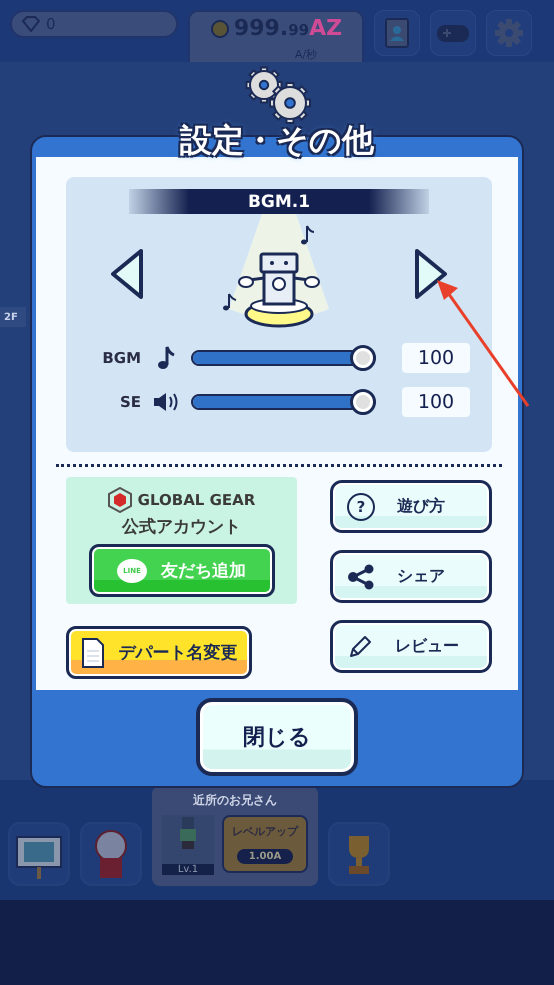 This screenshot has width=554, height=985. Describe the element at coordinates (509, 33) in the screenshot. I see `settings-icon` at that location.